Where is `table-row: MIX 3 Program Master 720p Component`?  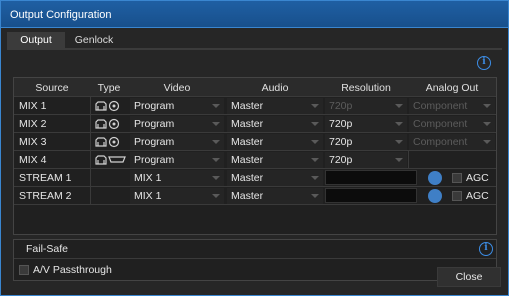 table-row: MIX 3 Program Master 720p Component is located at coordinates (255, 142).